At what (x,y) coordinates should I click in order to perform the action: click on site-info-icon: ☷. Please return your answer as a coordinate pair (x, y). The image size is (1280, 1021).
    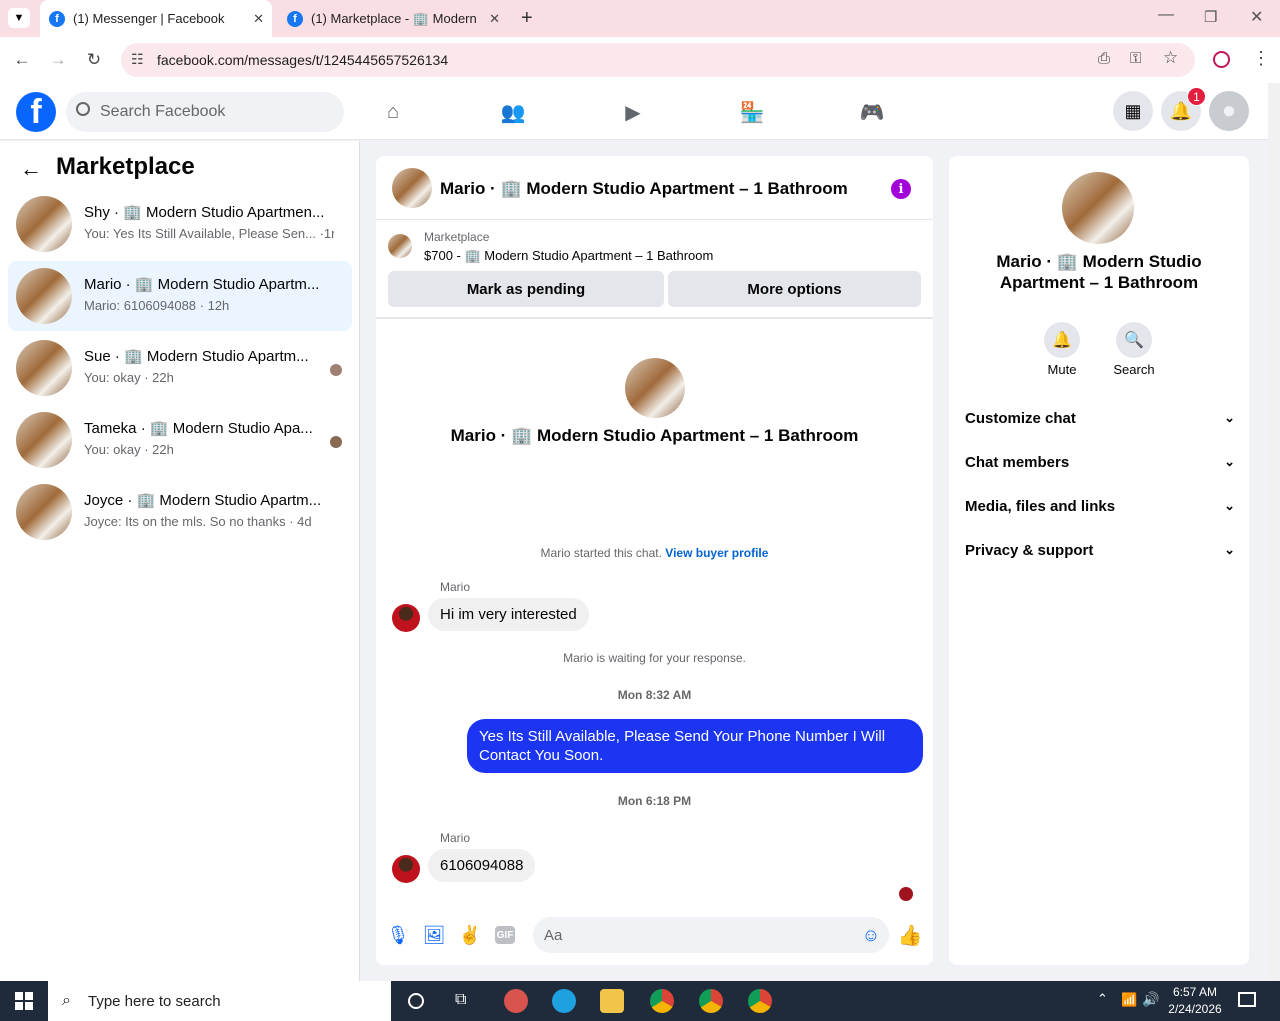
    Looking at the image, I should click on (137, 59).